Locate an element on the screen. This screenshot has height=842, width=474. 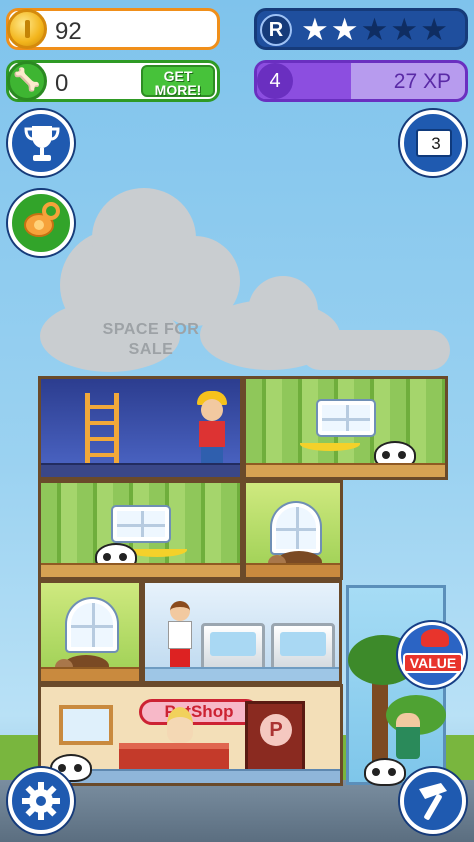
rank-display: R ★★★★★ is located at coordinates (361, 29).